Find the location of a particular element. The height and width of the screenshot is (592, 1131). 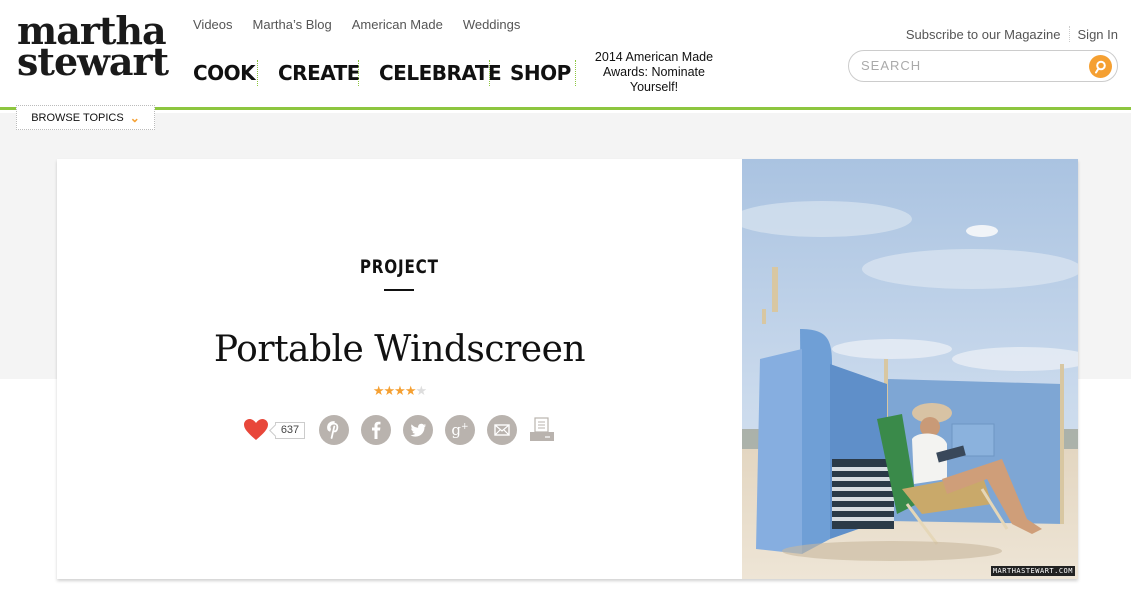

nav-create-wrap: CREATE is located at coordinates (309, 73).